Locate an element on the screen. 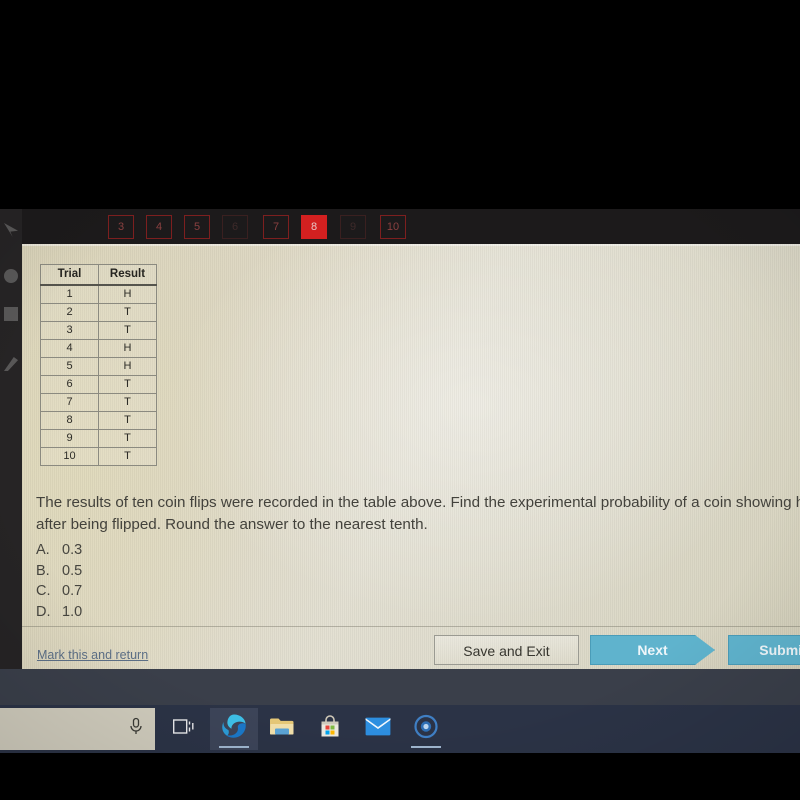  choice-value: 0.5 is located at coordinates (72, 570).